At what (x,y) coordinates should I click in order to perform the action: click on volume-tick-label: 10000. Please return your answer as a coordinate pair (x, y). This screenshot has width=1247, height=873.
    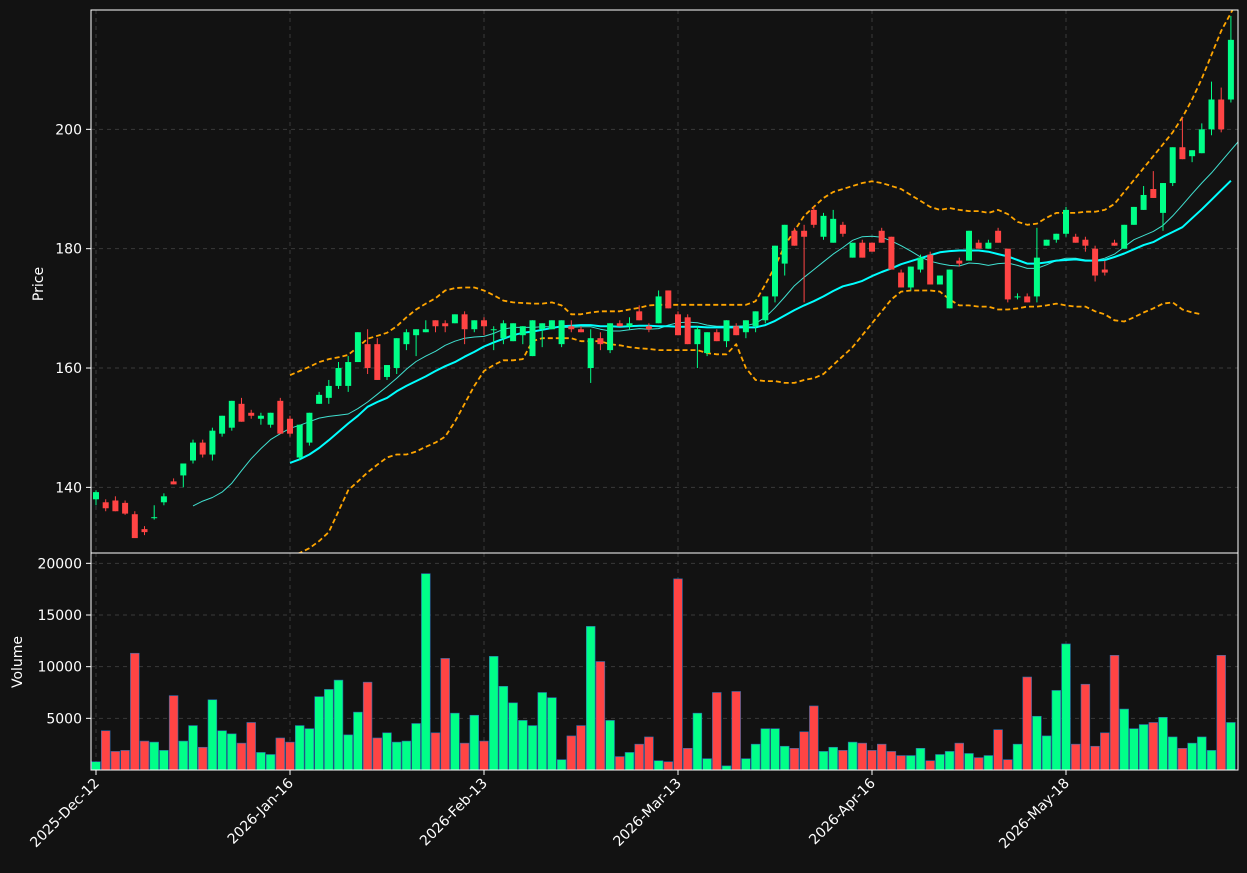
    Looking at the image, I should click on (59, 668).